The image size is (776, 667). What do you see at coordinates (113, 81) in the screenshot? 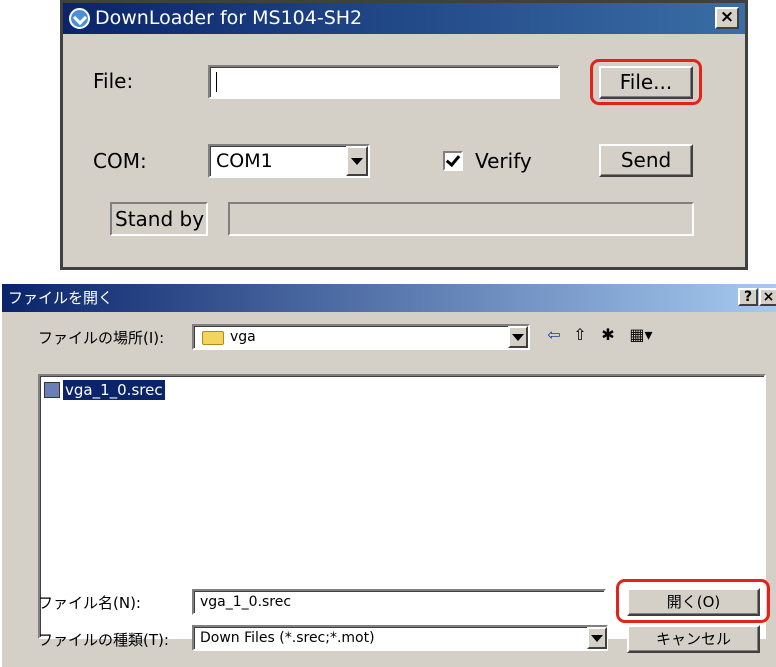
I see `file-label: File:` at bounding box center [113, 81].